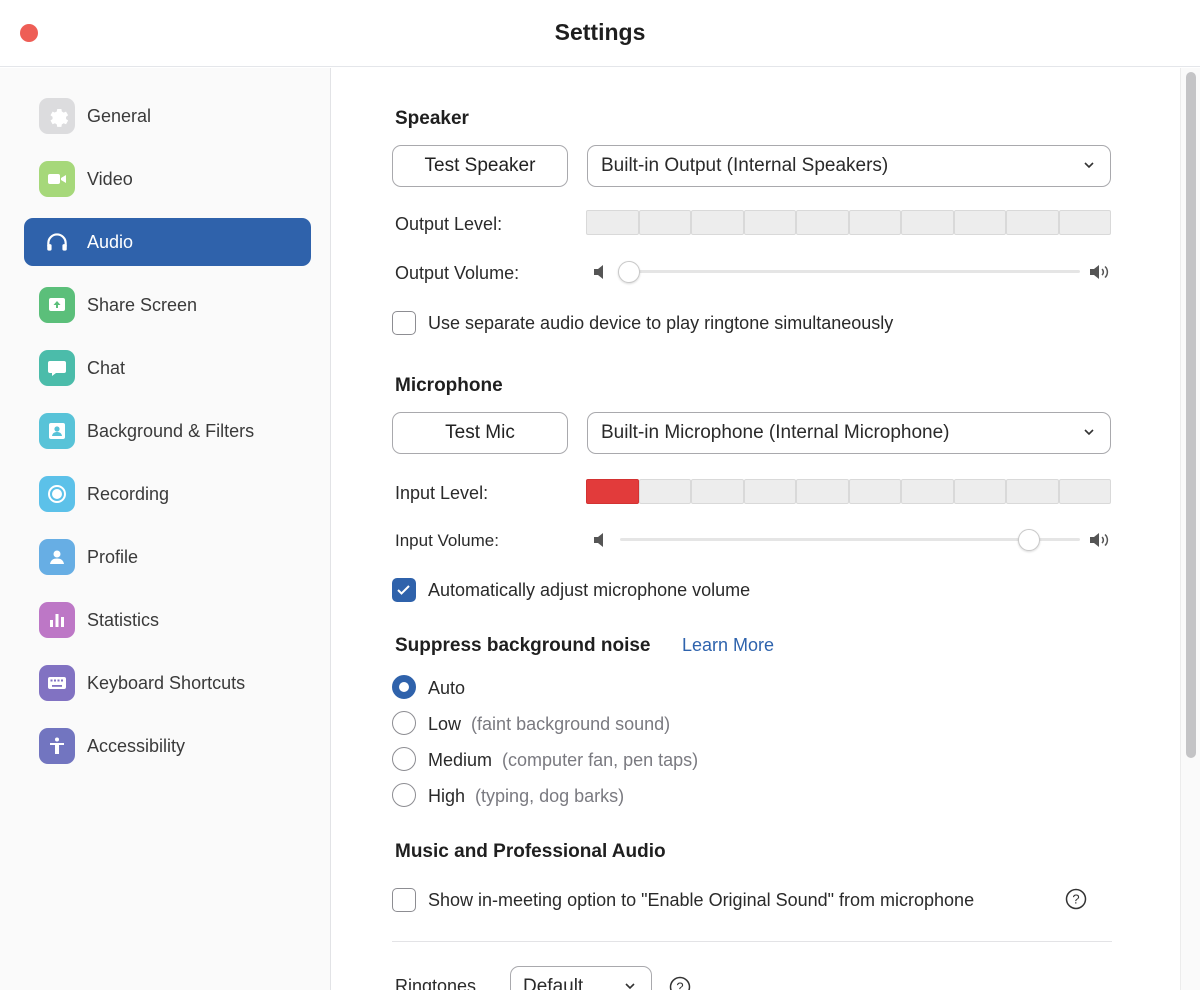  I want to click on input-volume-track, so click(850, 539).